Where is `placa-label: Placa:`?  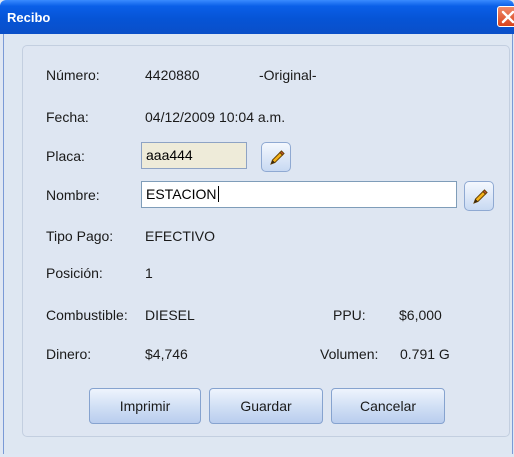
placa-label: Placa: is located at coordinates (65, 156).